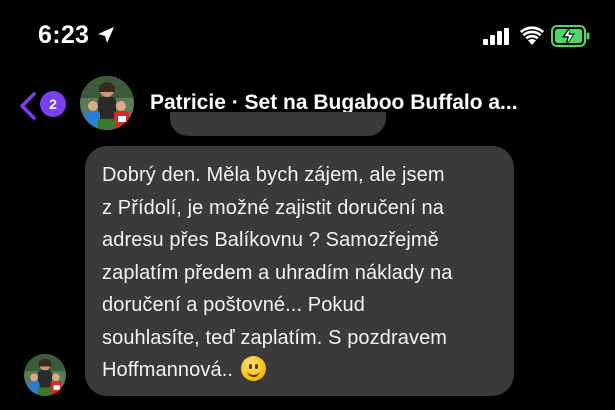 The height and width of the screenshot is (410, 615). I want to click on back-button: 2, so click(44, 105).